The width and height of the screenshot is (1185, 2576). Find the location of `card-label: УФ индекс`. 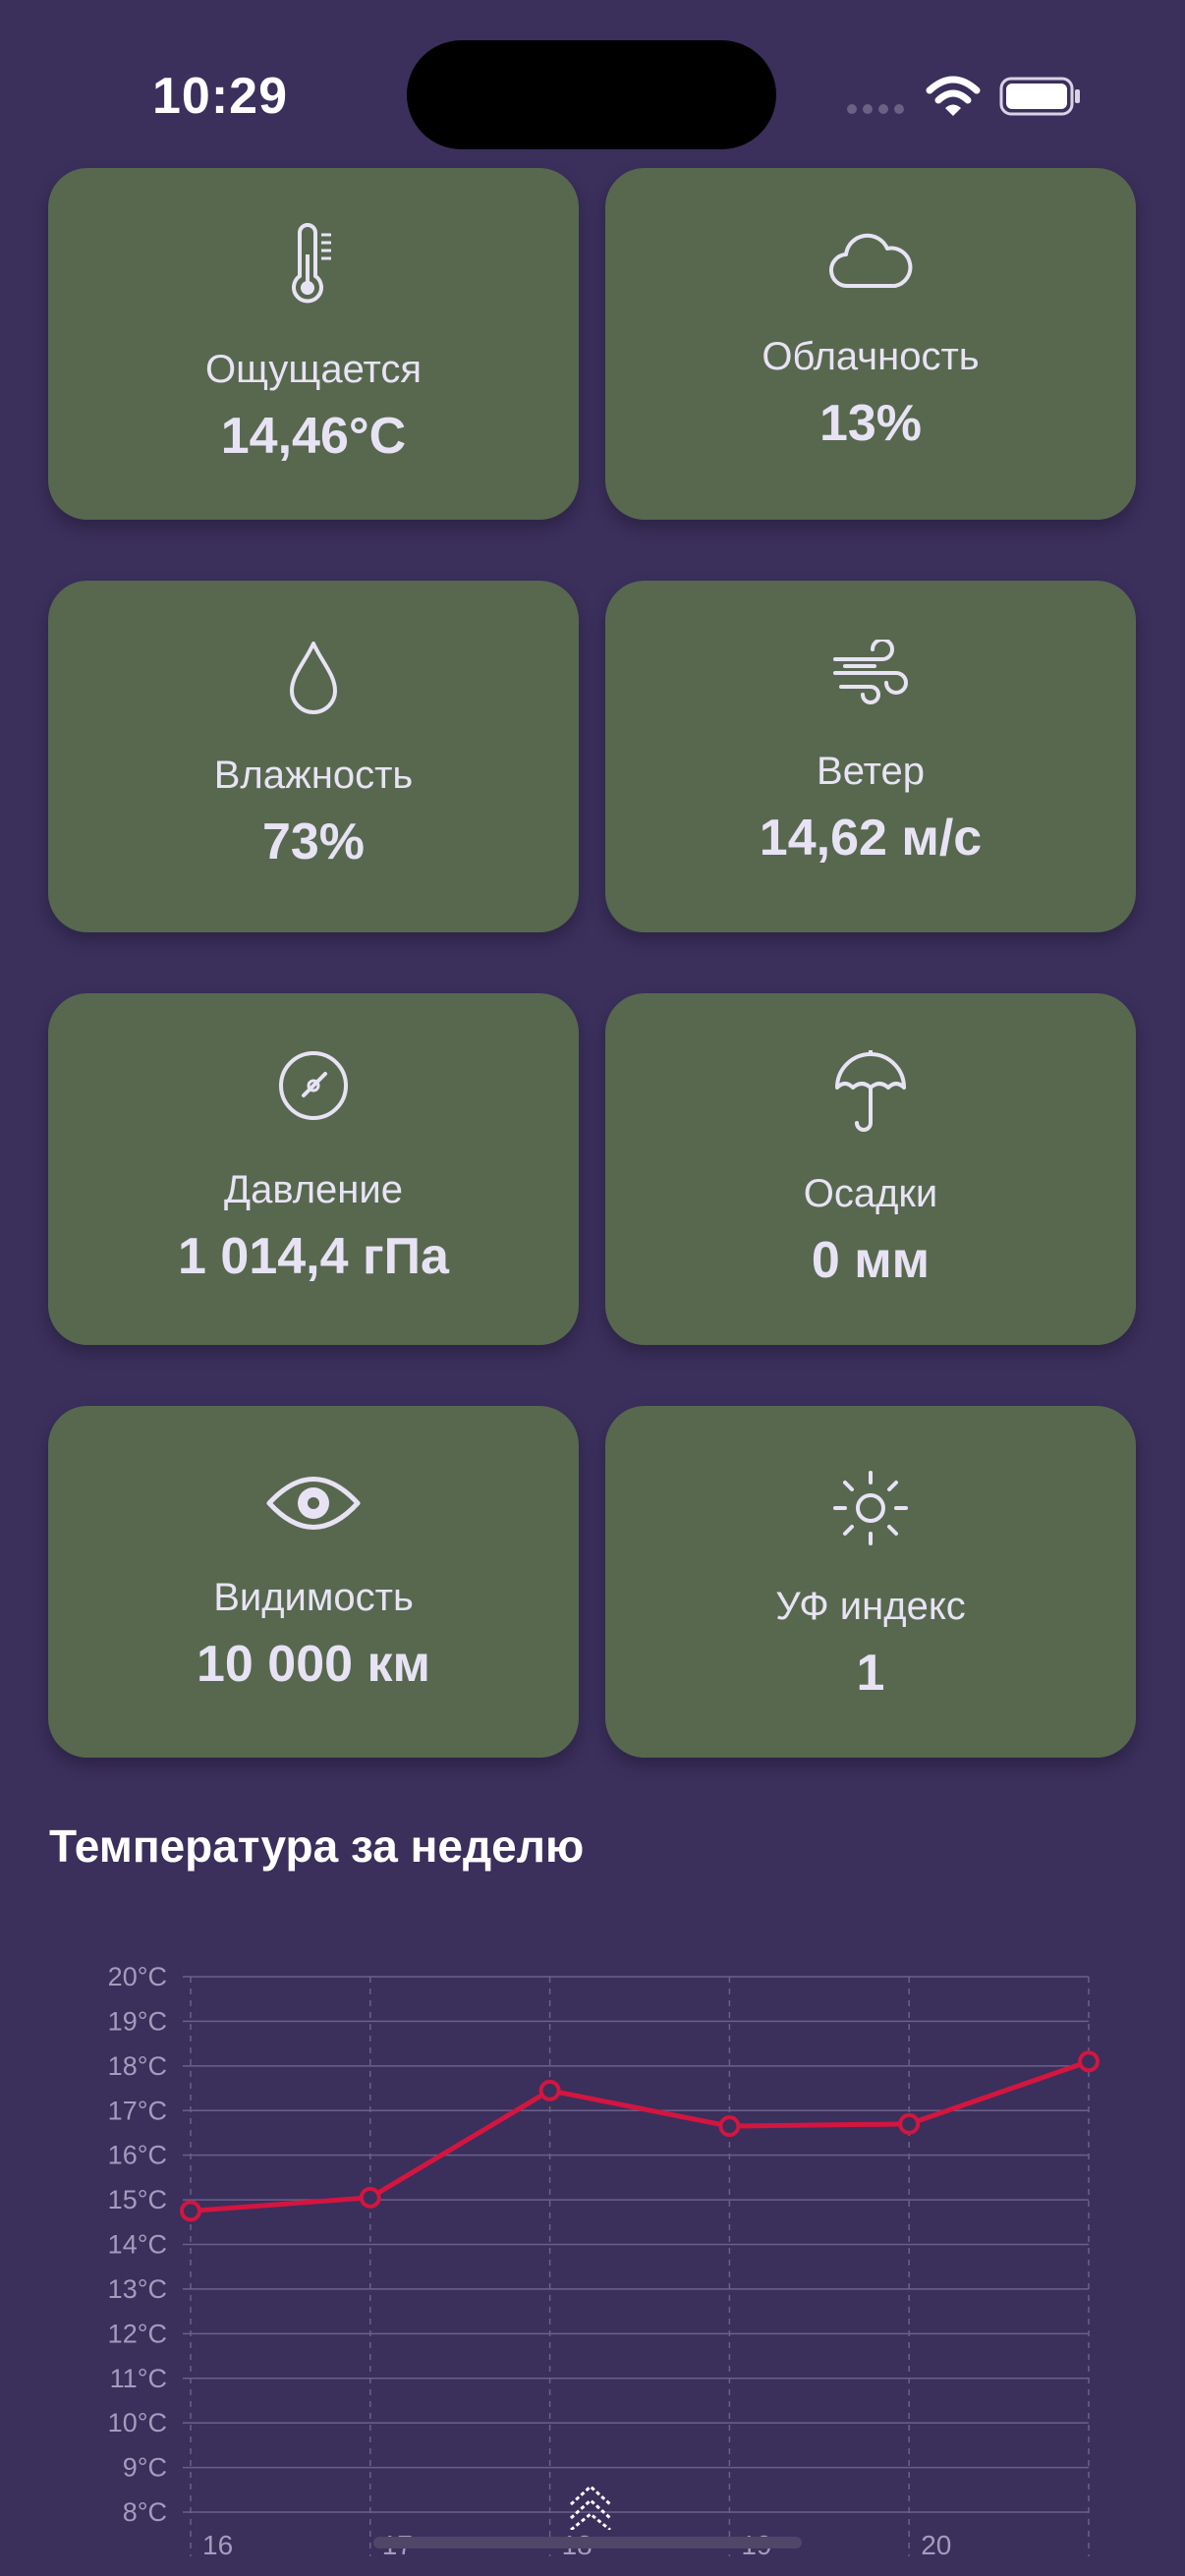

card-label: УФ индекс is located at coordinates (871, 1606).